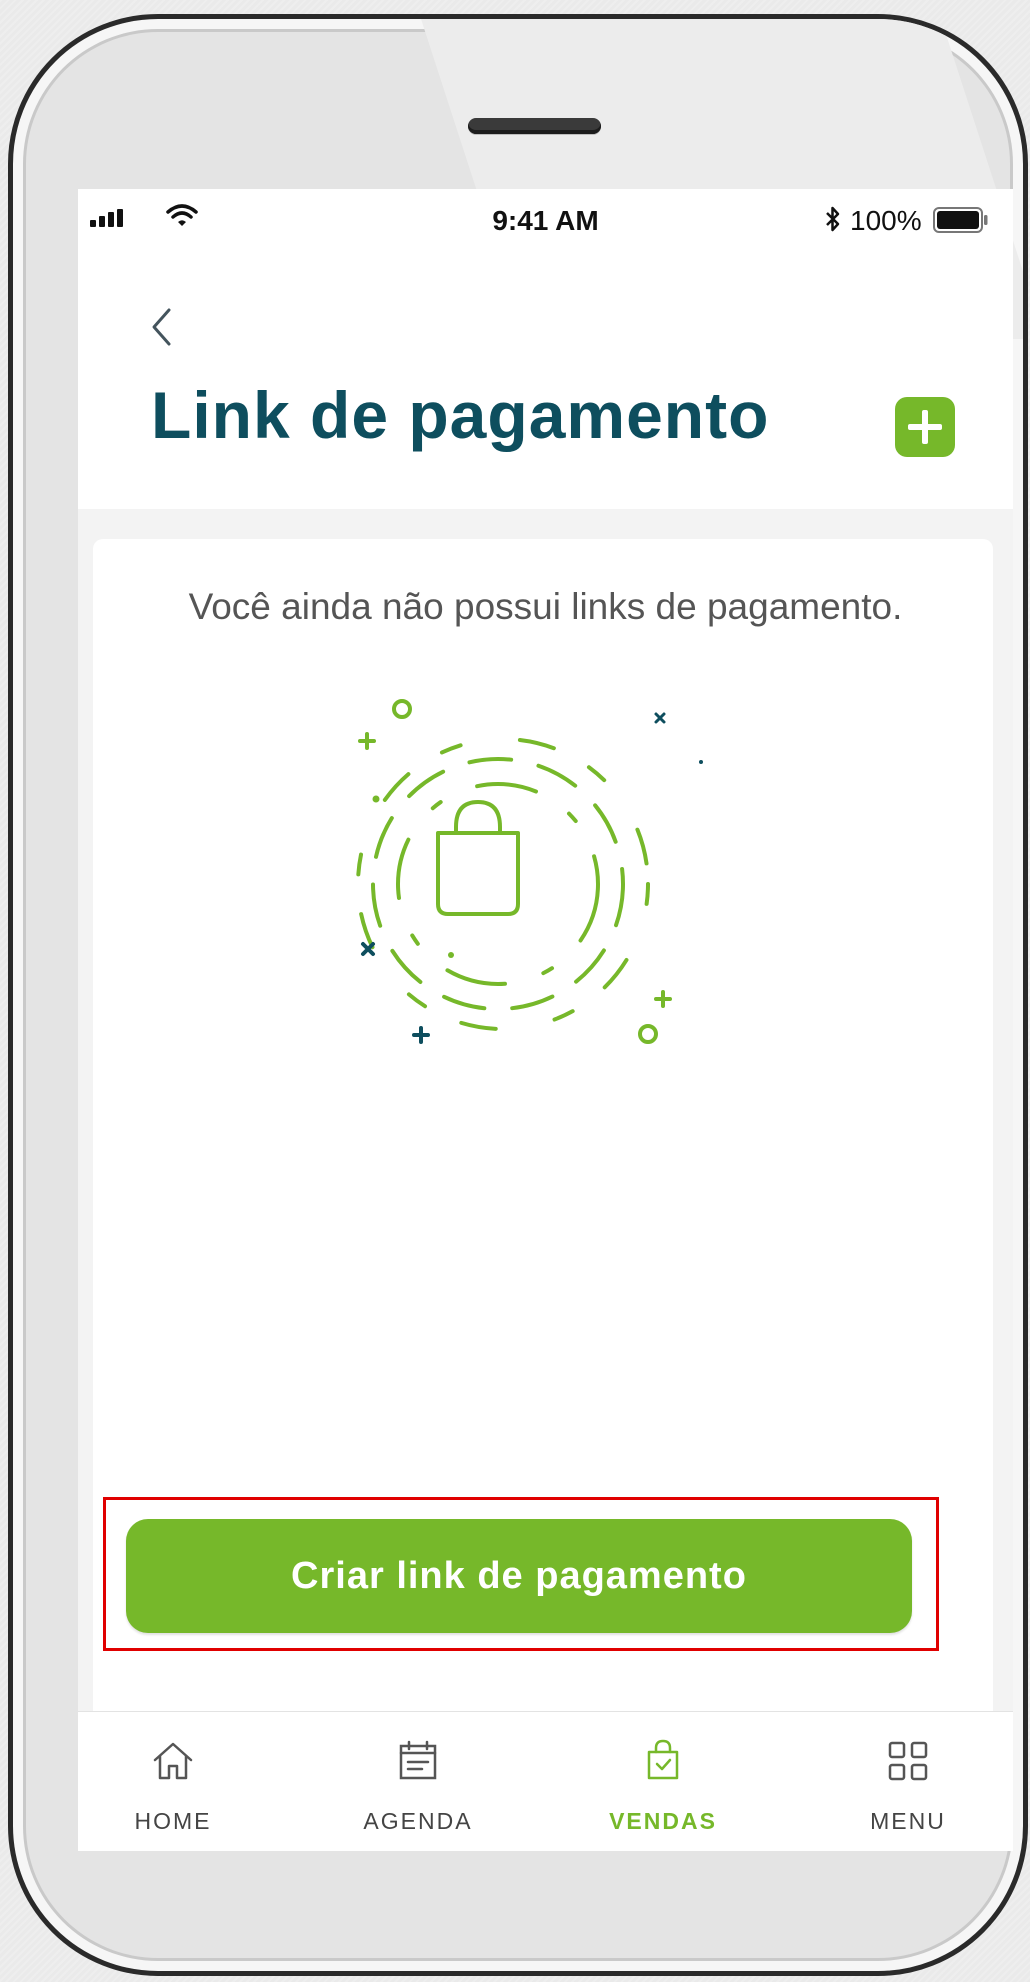  I want to click on grid-icon, so click(908, 1761).